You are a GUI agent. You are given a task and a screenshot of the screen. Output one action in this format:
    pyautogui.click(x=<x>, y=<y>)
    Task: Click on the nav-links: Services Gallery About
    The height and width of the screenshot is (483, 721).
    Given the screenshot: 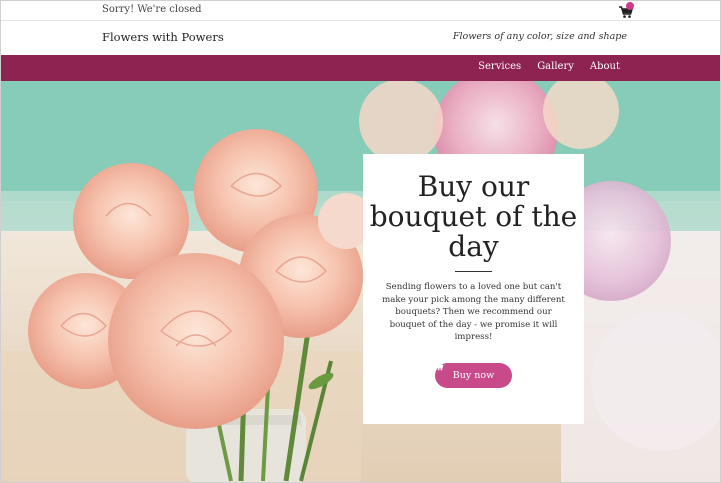 What is the action you would take?
    pyautogui.click(x=549, y=66)
    